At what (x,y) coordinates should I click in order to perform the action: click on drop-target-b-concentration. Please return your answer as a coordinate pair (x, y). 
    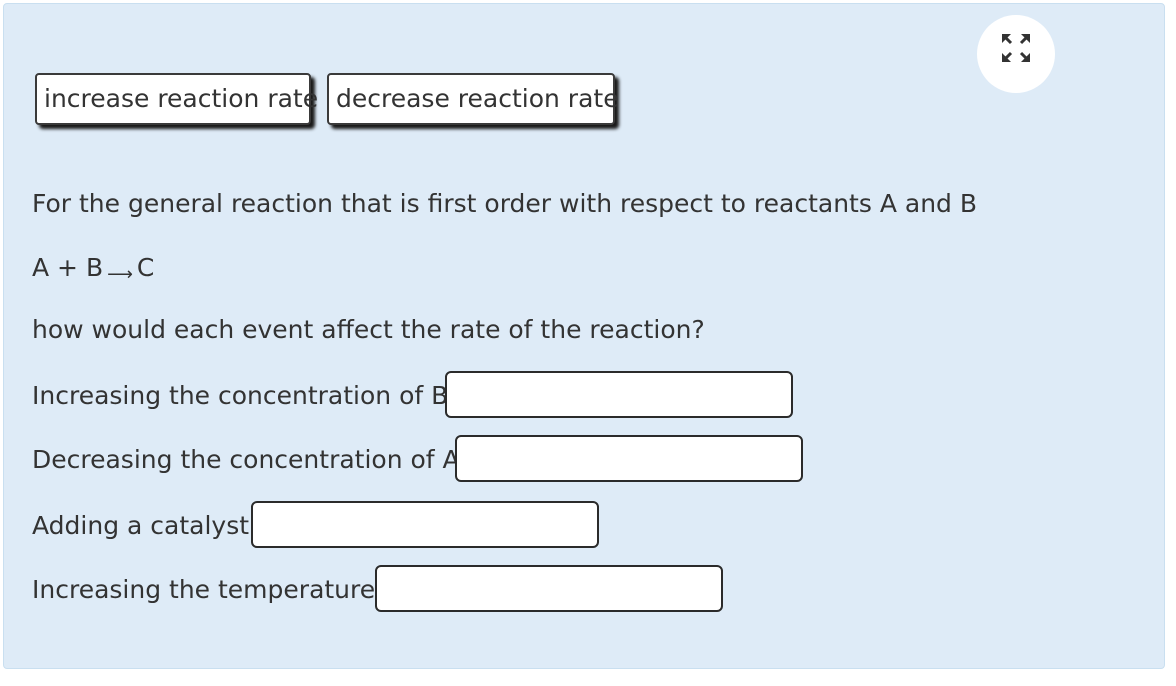
    Looking at the image, I should click on (619, 394).